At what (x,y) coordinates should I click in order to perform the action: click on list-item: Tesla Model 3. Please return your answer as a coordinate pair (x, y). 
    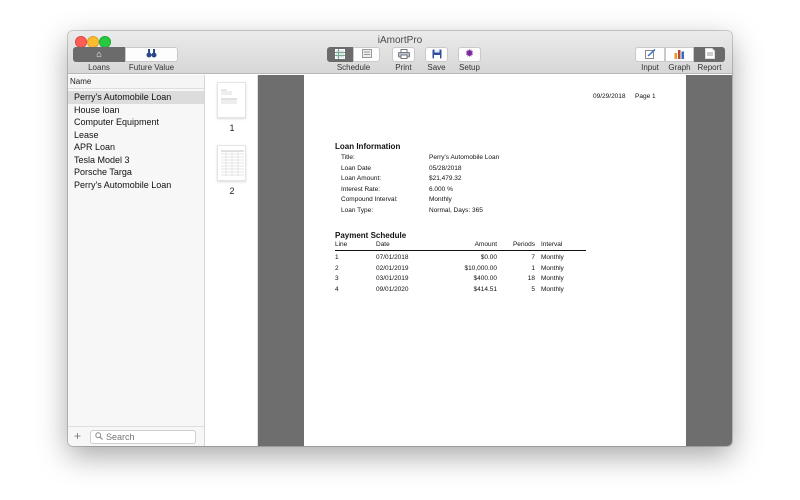
    Looking at the image, I should click on (136, 160).